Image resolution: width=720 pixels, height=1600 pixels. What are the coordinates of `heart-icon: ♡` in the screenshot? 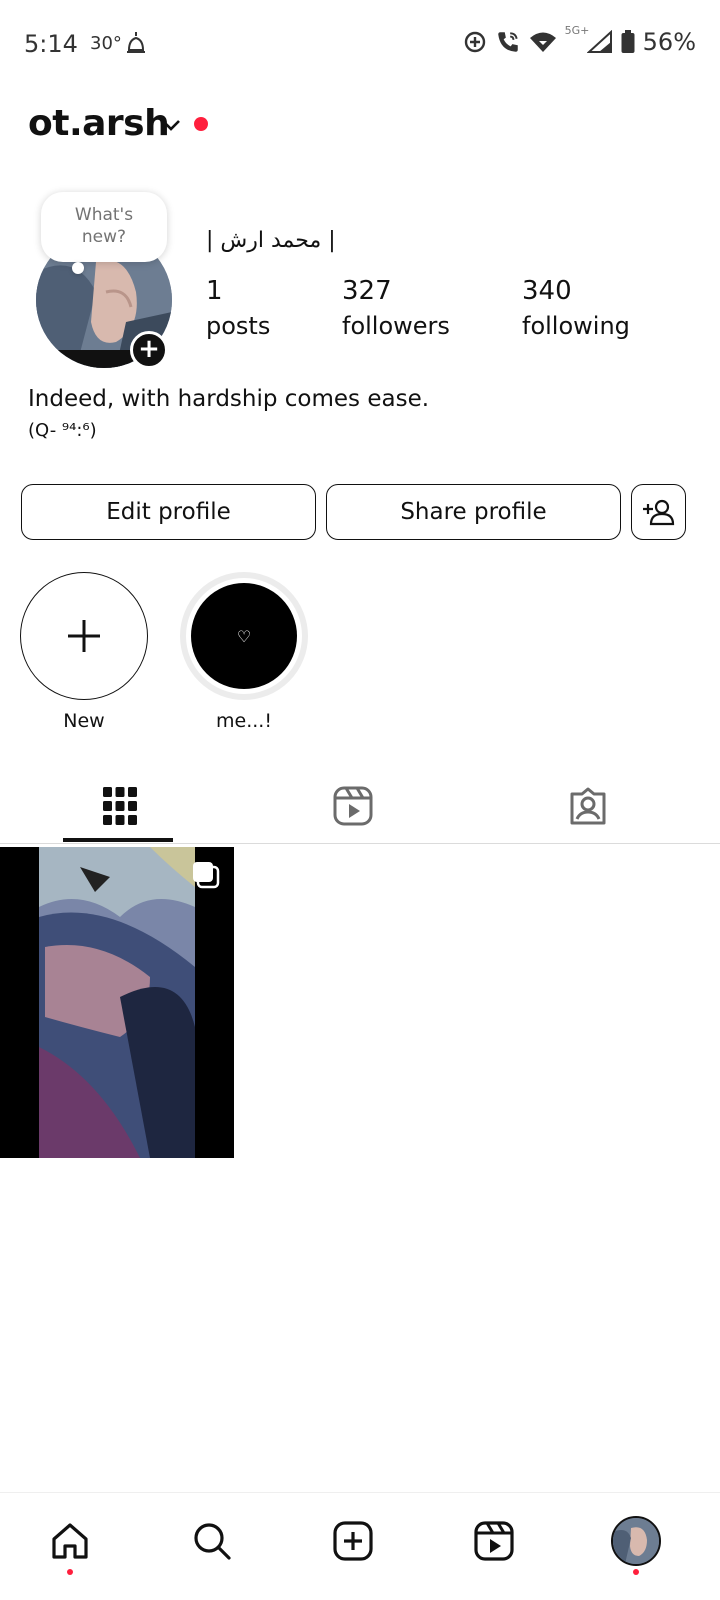 It's located at (244, 636).